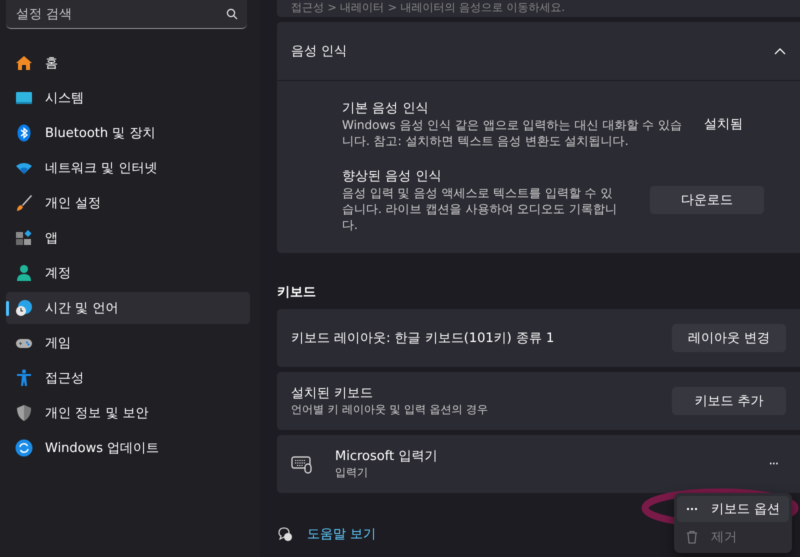 Image resolution: width=800 pixels, height=557 pixels. Describe the element at coordinates (24, 273) in the screenshot. I see `person-icon` at that location.